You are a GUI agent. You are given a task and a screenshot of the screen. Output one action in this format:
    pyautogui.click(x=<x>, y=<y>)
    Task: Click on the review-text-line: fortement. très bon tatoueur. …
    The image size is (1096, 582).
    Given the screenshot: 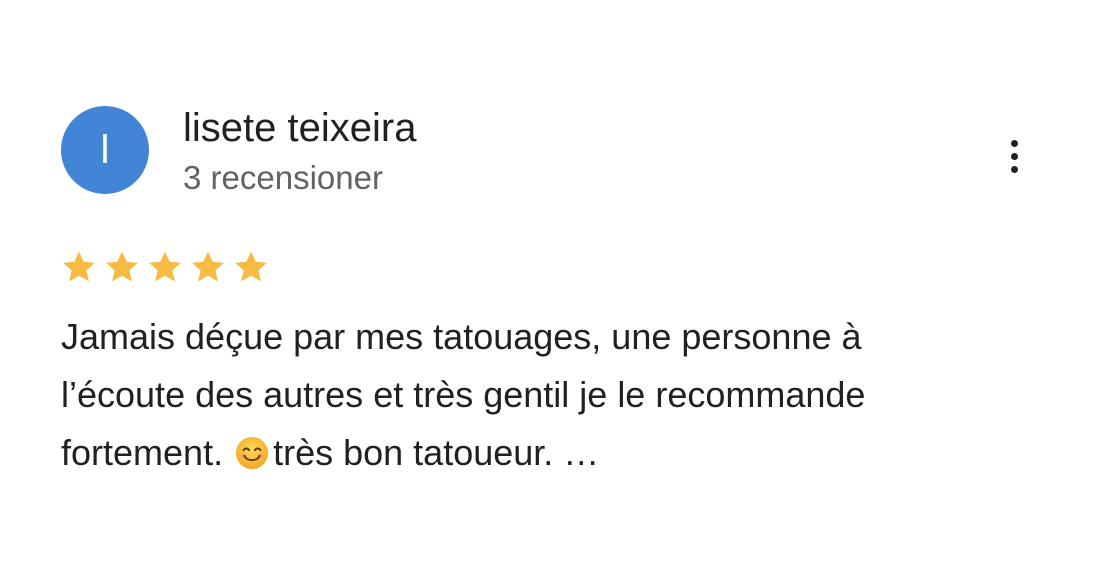 What is the action you would take?
    pyautogui.click(x=561, y=453)
    